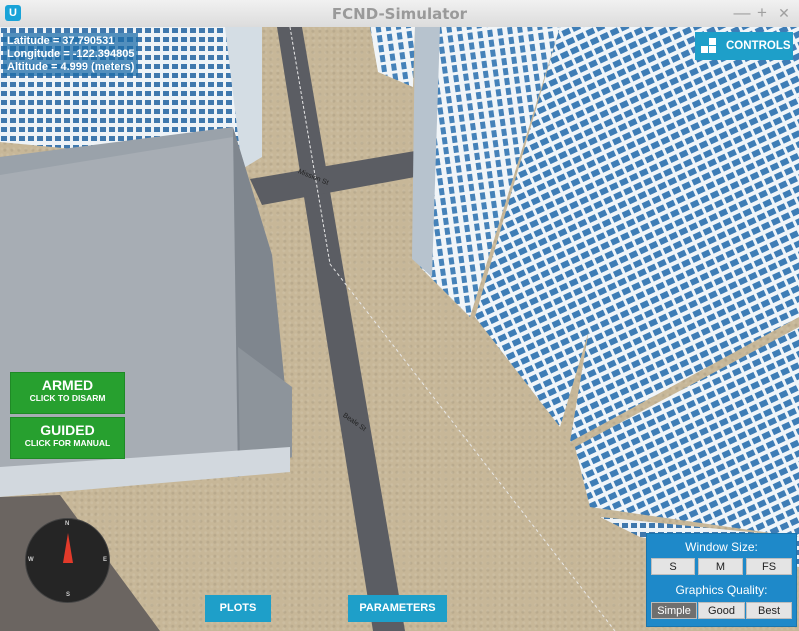 Image resolution: width=799 pixels, height=631 pixels. I want to click on compass-west: W, so click(31, 560).